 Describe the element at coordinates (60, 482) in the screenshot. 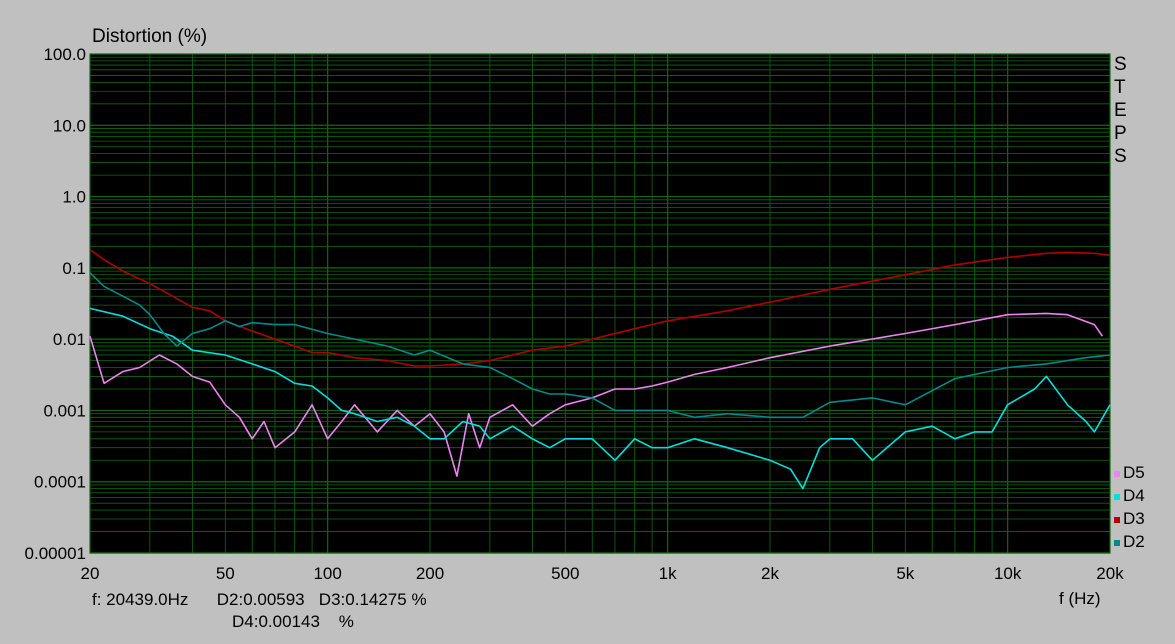

I see `y-tick-label: 0.0001` at that location.